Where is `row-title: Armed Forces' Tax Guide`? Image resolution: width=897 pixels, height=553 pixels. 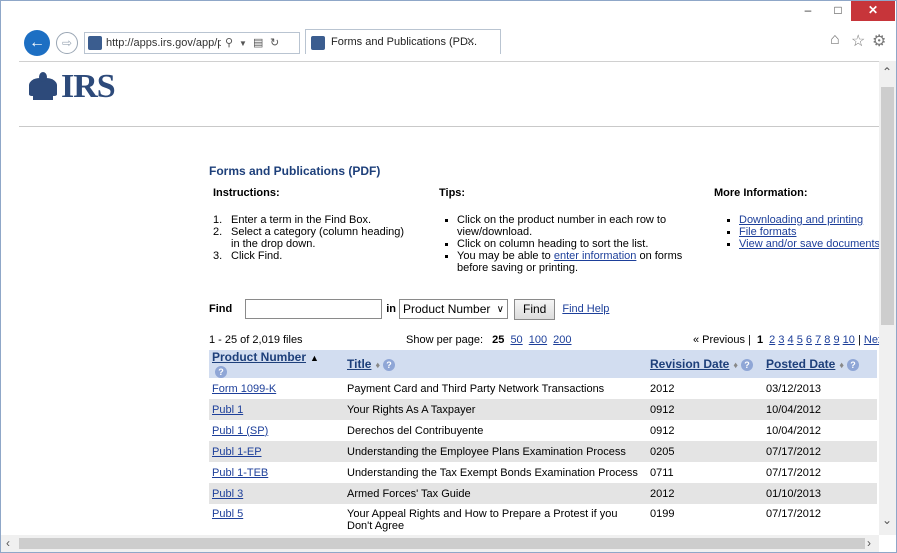 row-title: Armed Forces' Tax Guide is located at coordinates (495, 493).